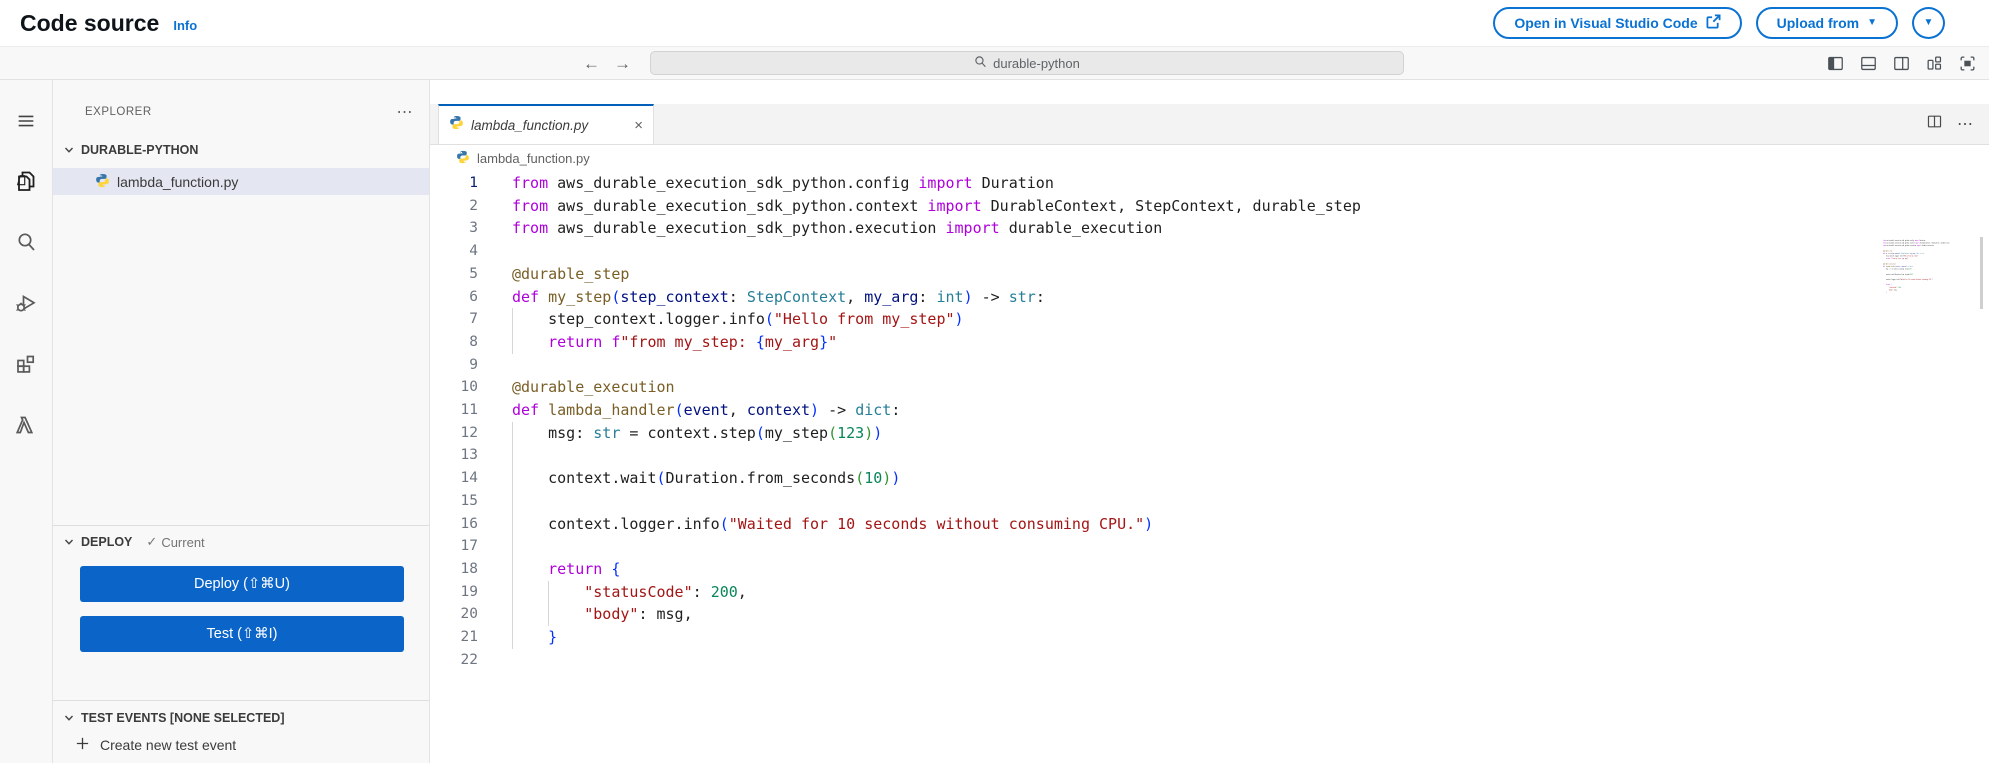 The width and height of the screenshot is (1989, 763). Describe the element at coordinates (241, 181) in the screenshot. I see `file-lambda-function: lambda_function.py` at that location.